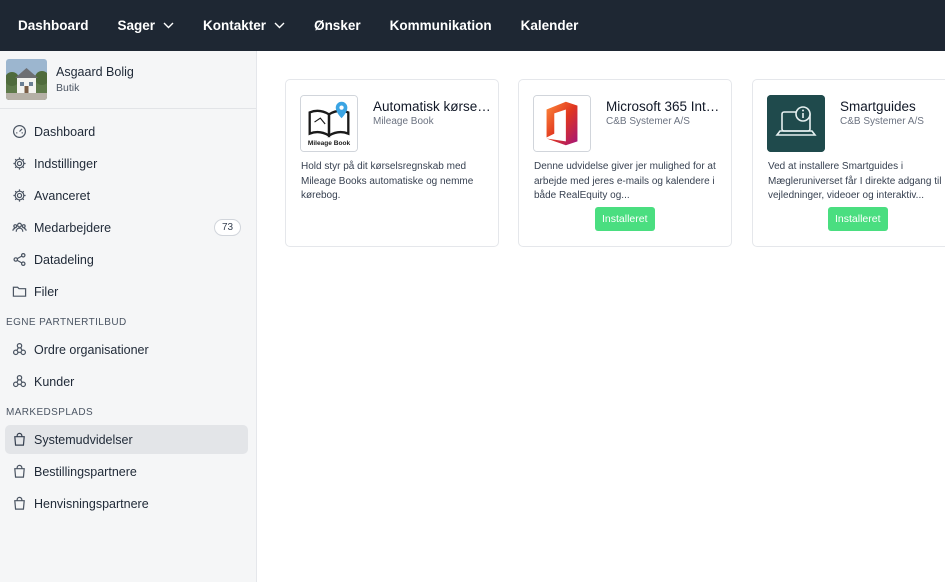 The height and width of the screenshot is (582, 945). I want to click on nav-sager-label: Sager, so click(136, 25).